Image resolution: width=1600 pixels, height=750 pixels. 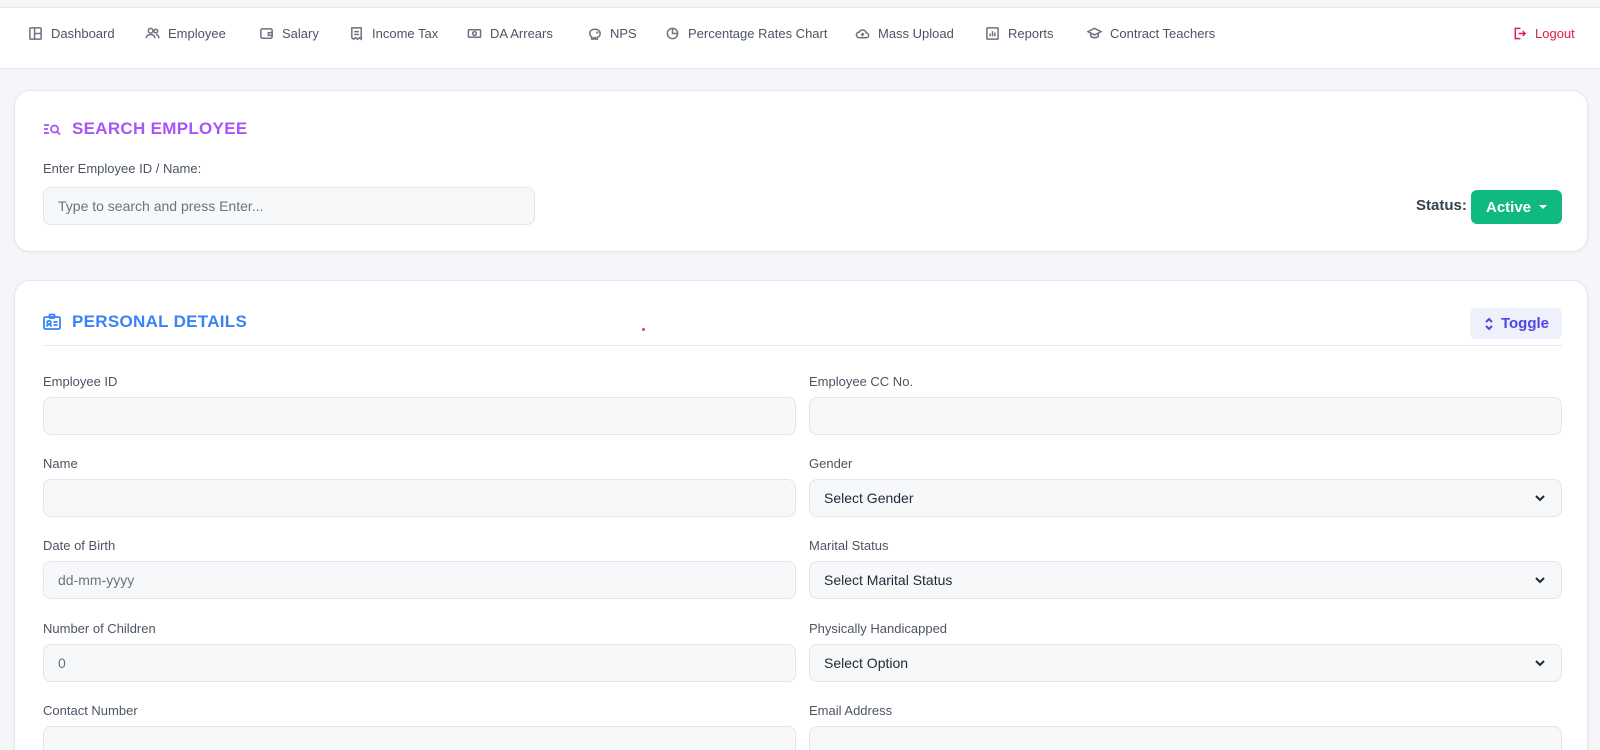 What do you see at coordinates (672, 33) in the screenshot?
I see `pie-chart-icon` at bounding box center [672, 33].